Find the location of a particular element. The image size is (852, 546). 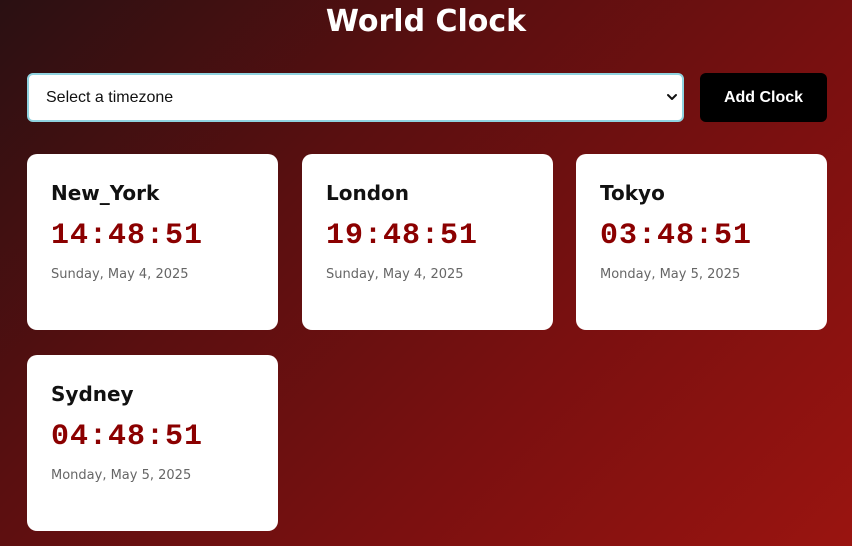

clock-city: Tokyo is located at coordinates (632, 193).